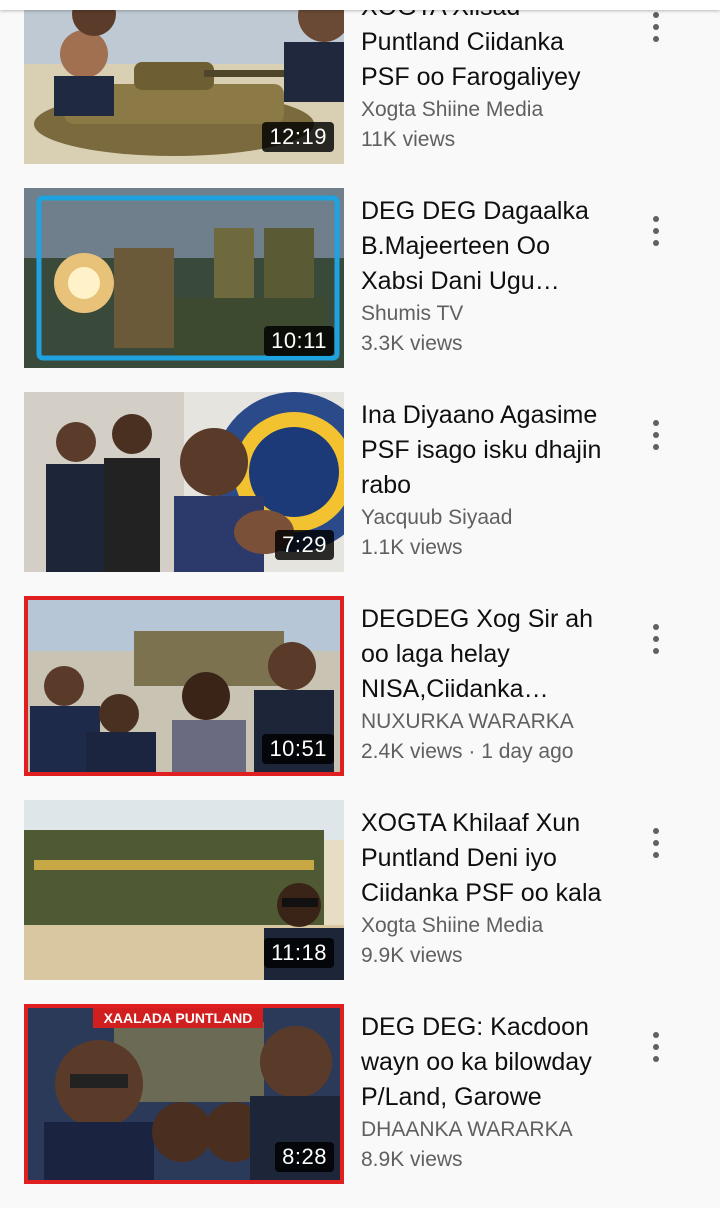 This screenshot has width=720, height=1208. I want to click on view-count: 8.9K views, so click(412, 1159).